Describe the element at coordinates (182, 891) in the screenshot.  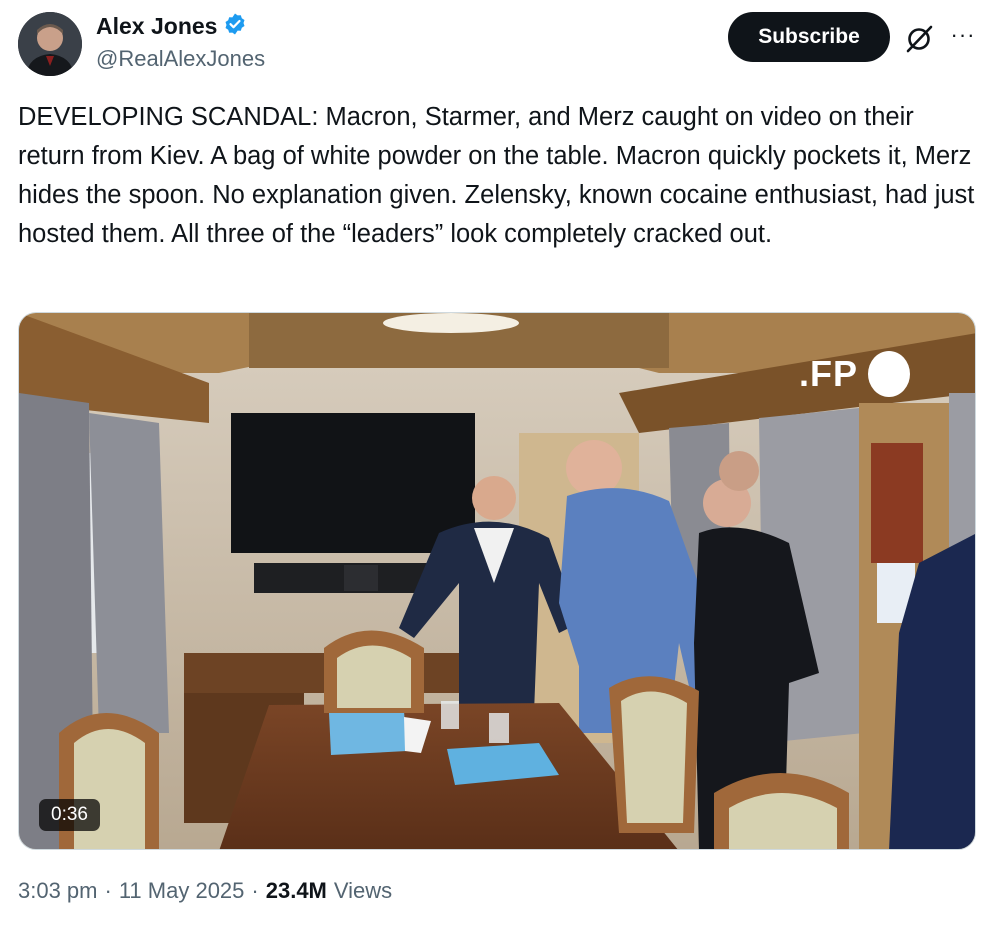
I see `tweet-date: 11 May 2025` at that location.